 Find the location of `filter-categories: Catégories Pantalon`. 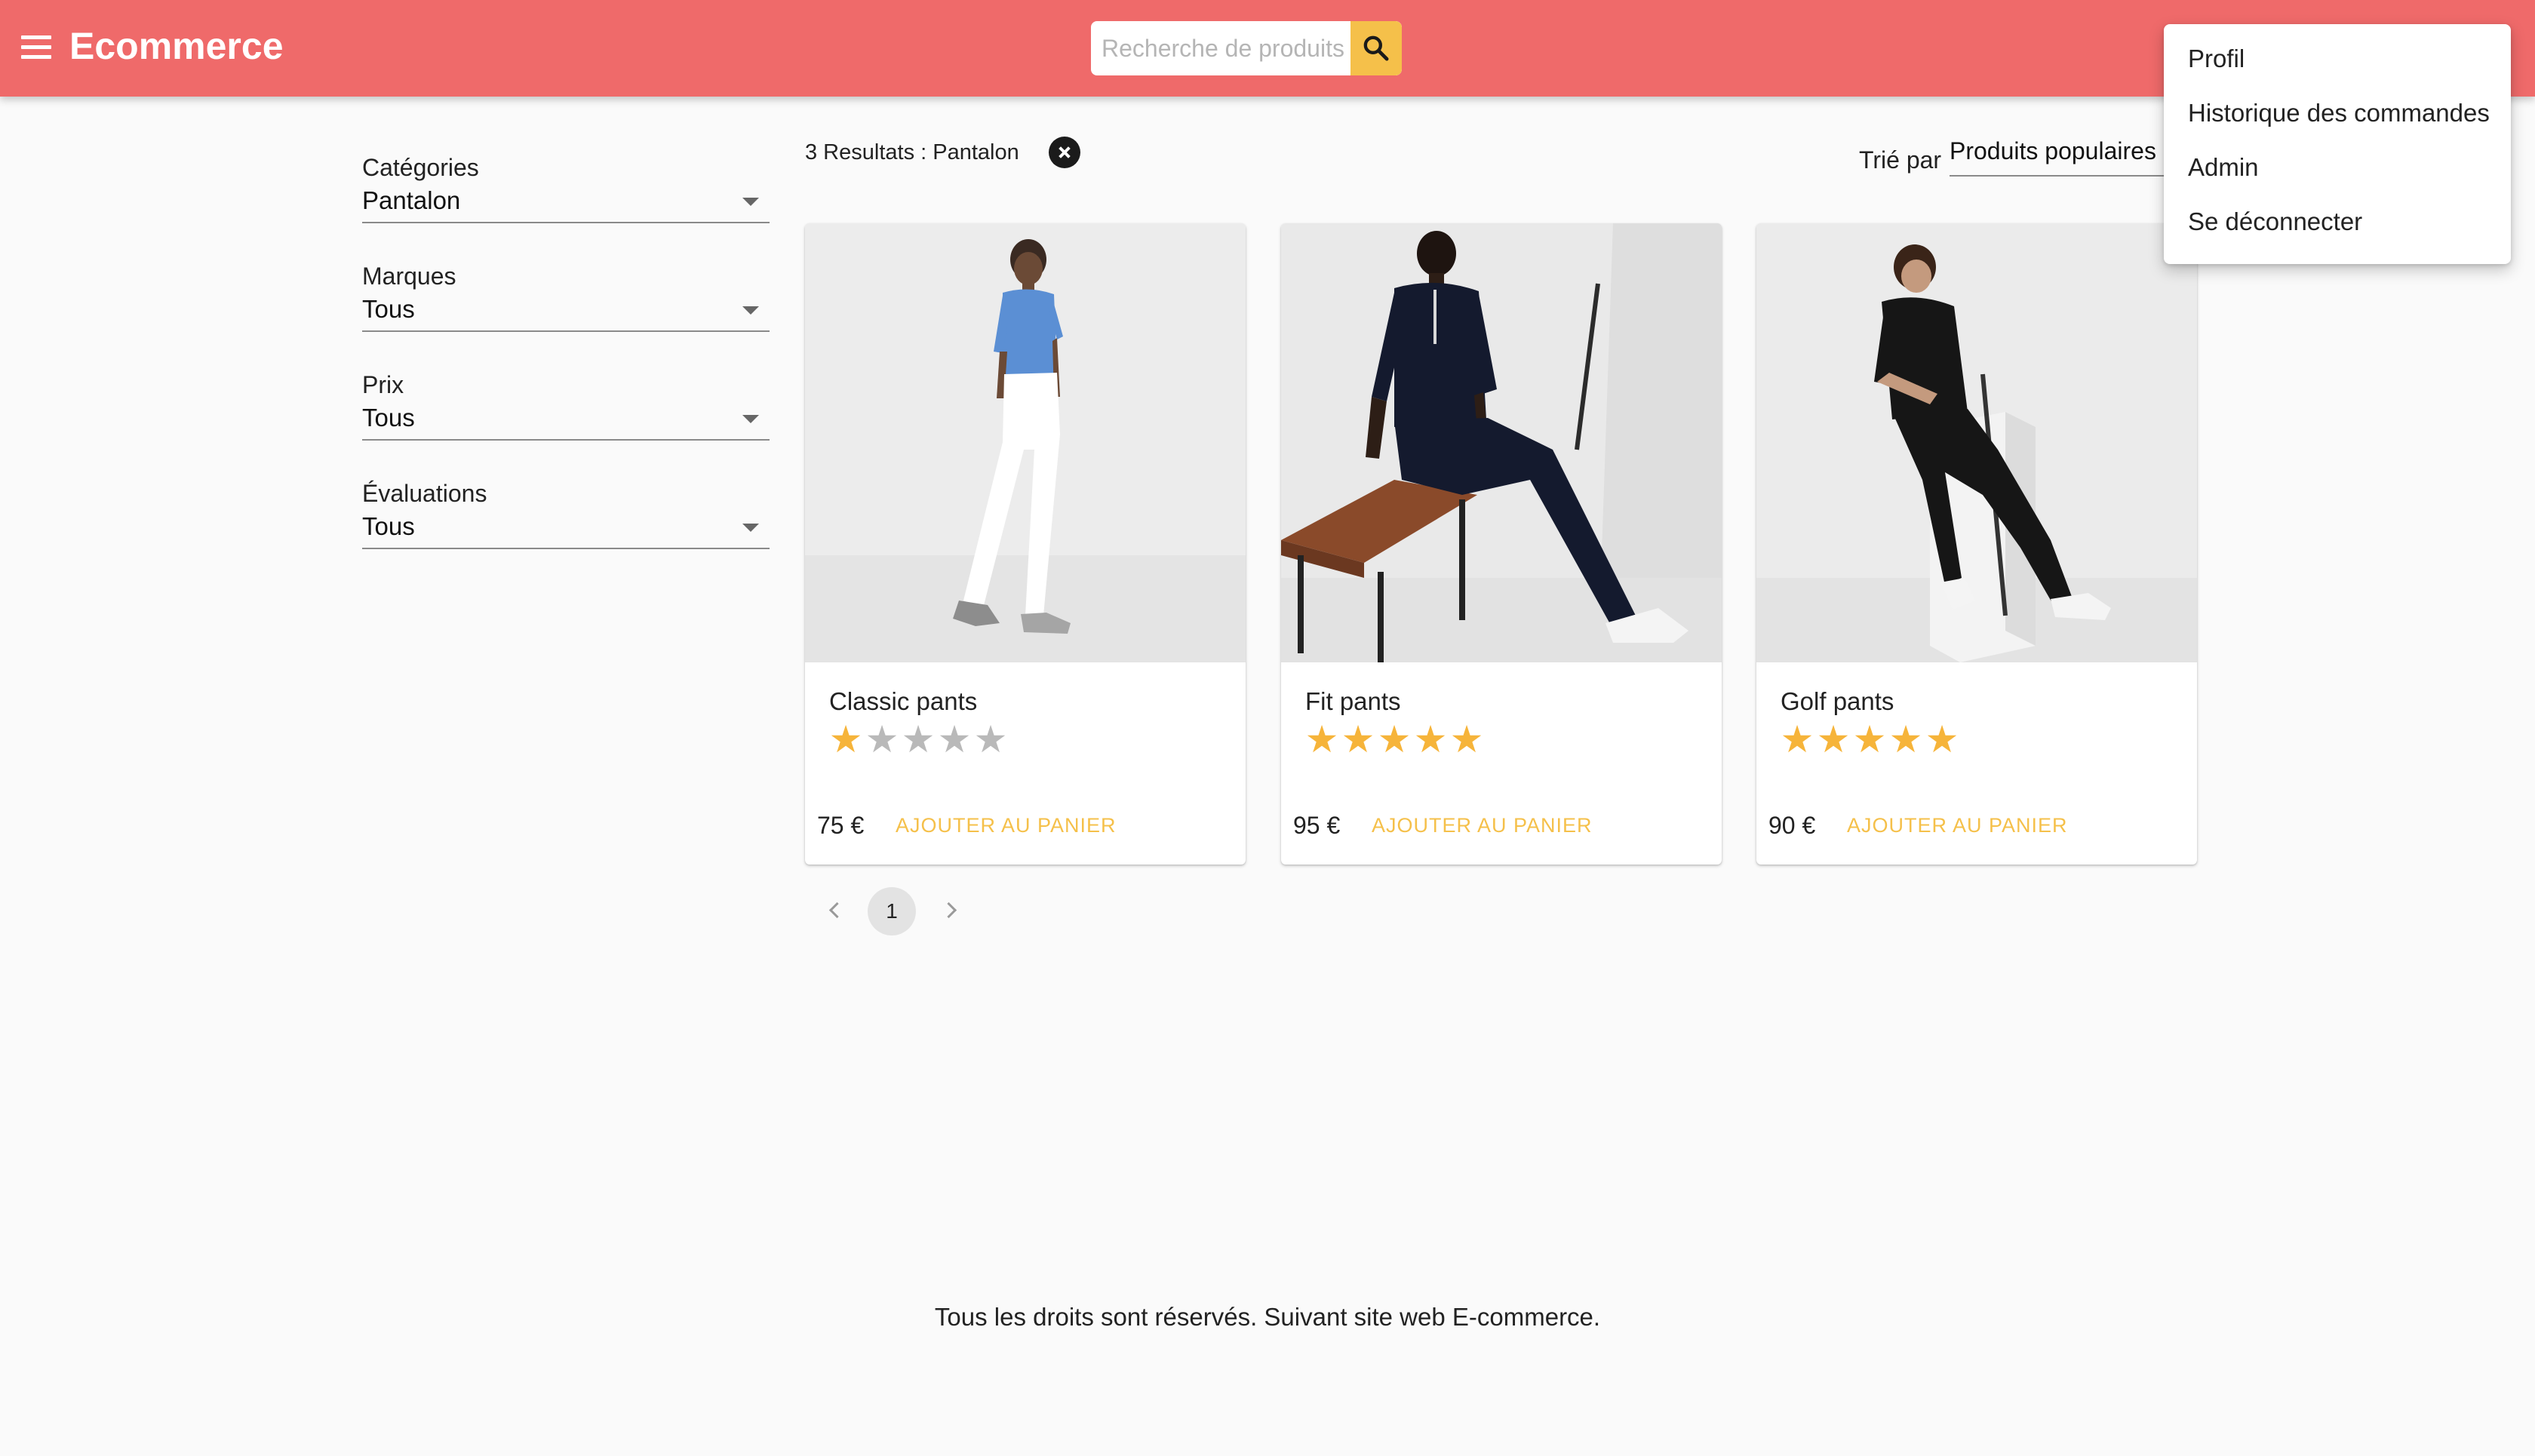

filter-categories: Catégories Pantalon is located at coordinates (566, 187).